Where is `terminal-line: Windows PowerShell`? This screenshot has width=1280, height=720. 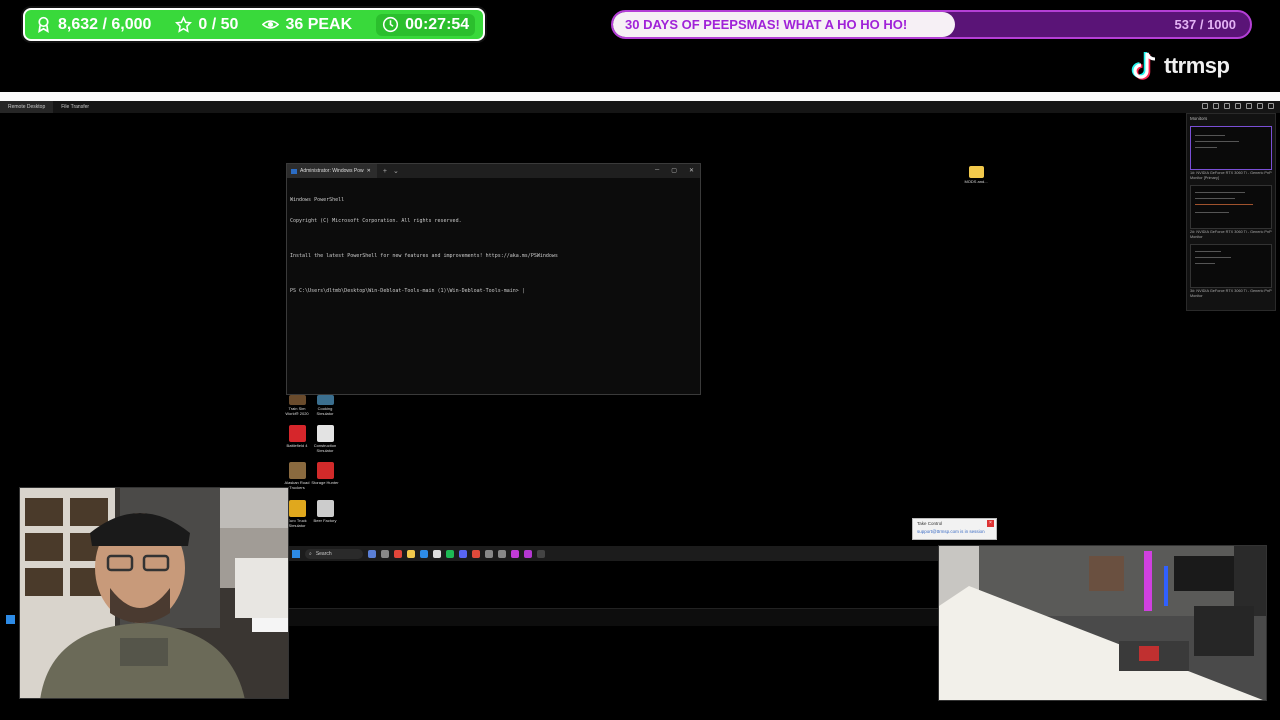
terminal-line: Windows PowerShell is located at coordinates (317, 200).